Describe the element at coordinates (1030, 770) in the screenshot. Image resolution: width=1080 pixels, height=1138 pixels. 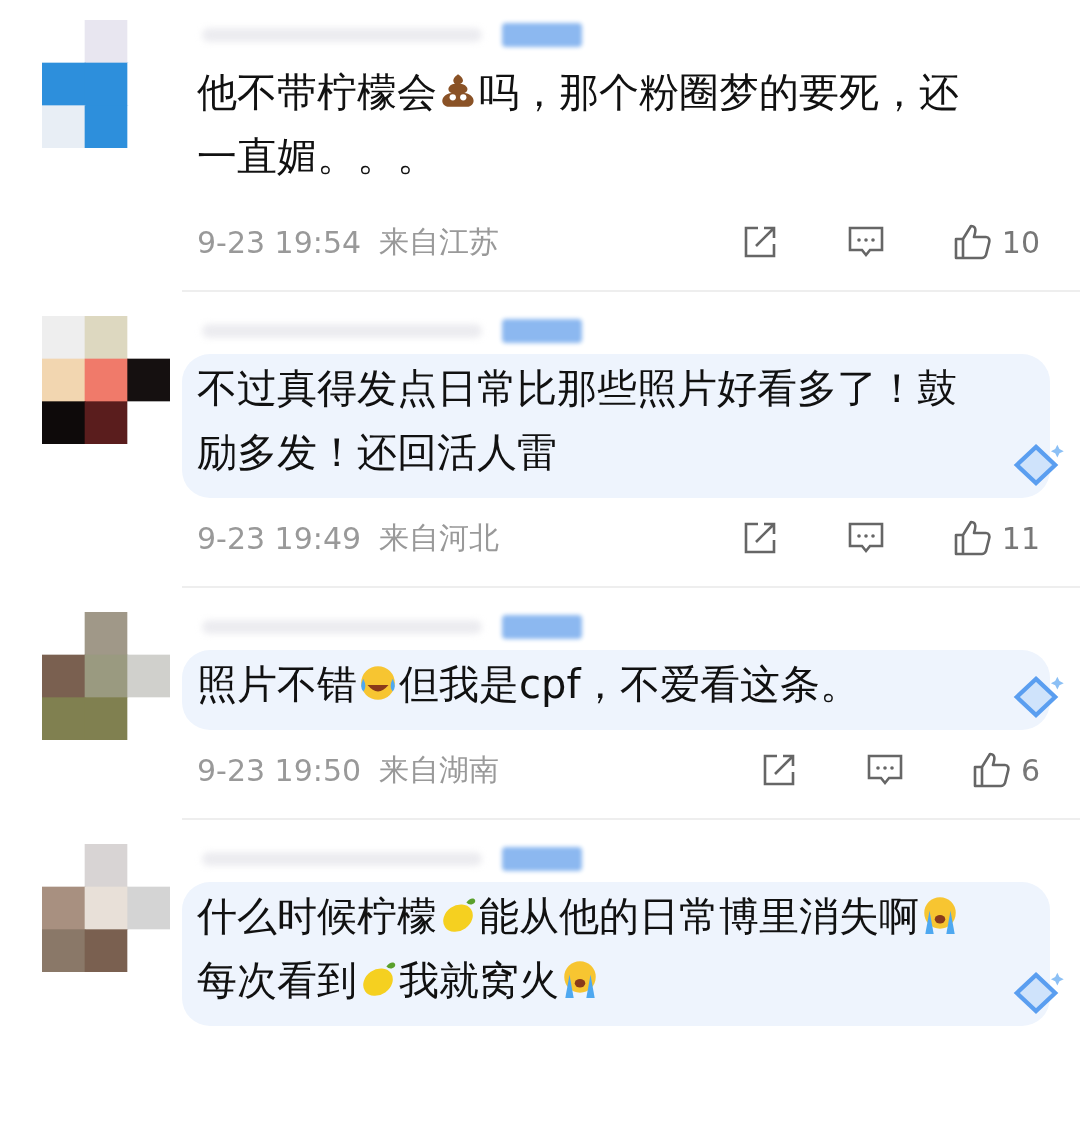
I see `like-count: 6` at that location.